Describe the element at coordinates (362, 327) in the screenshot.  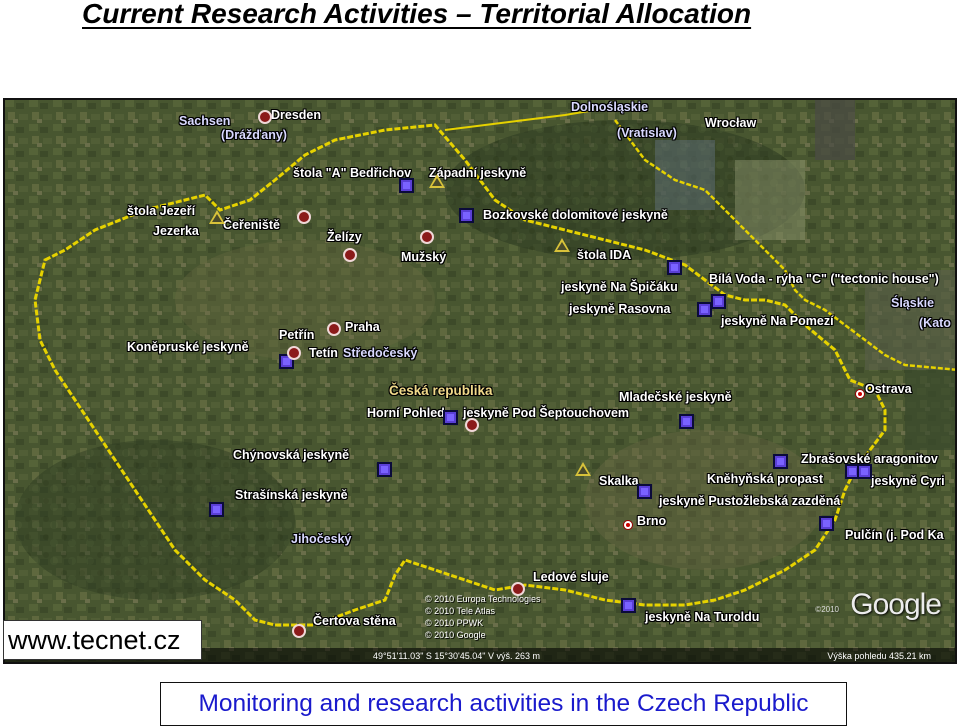
I see `label-praha: Praha` at that location.